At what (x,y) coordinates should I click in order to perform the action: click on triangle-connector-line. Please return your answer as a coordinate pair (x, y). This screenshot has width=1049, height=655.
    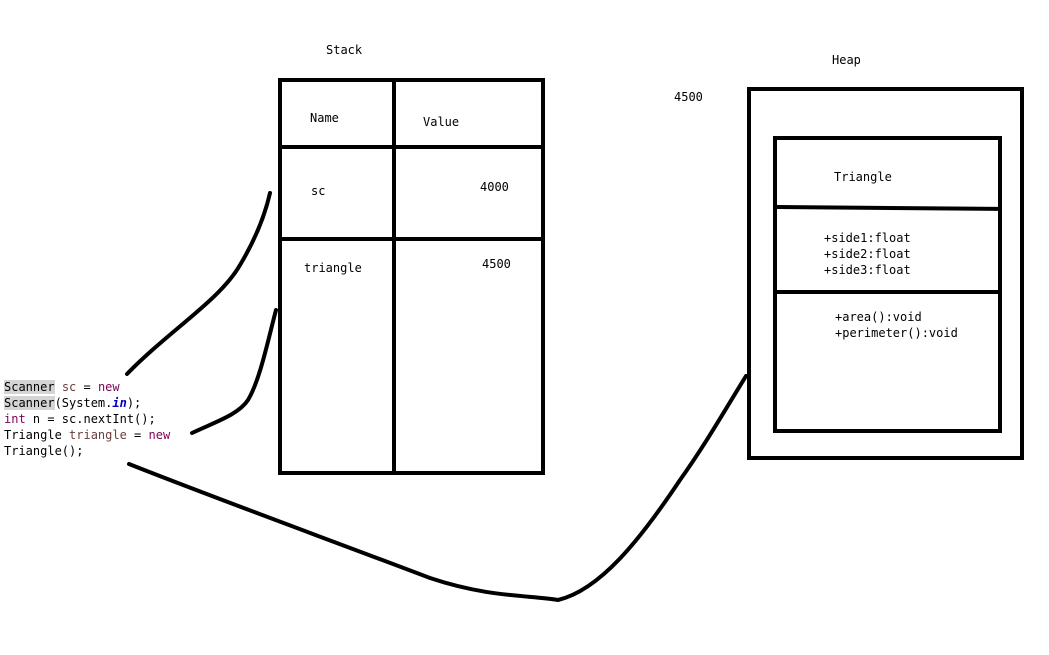
    Looking at the image, I should click on (234, 371).